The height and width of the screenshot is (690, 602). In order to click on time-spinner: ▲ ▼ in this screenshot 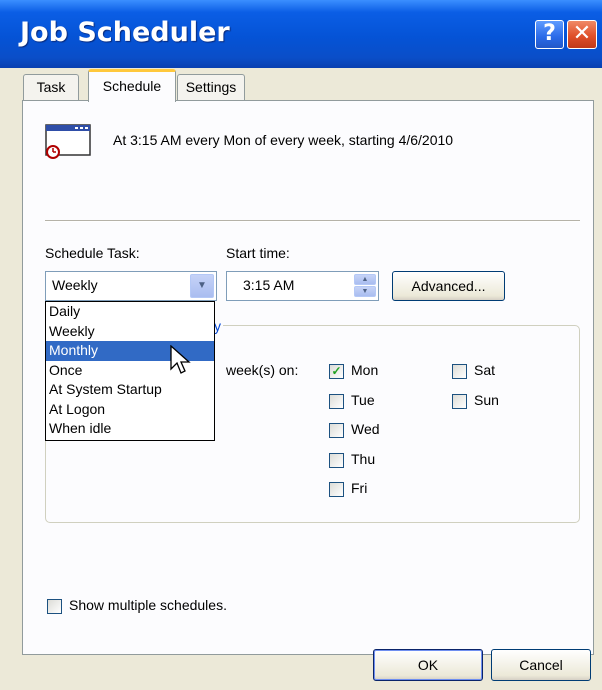, I will do `click(365, 286)`.